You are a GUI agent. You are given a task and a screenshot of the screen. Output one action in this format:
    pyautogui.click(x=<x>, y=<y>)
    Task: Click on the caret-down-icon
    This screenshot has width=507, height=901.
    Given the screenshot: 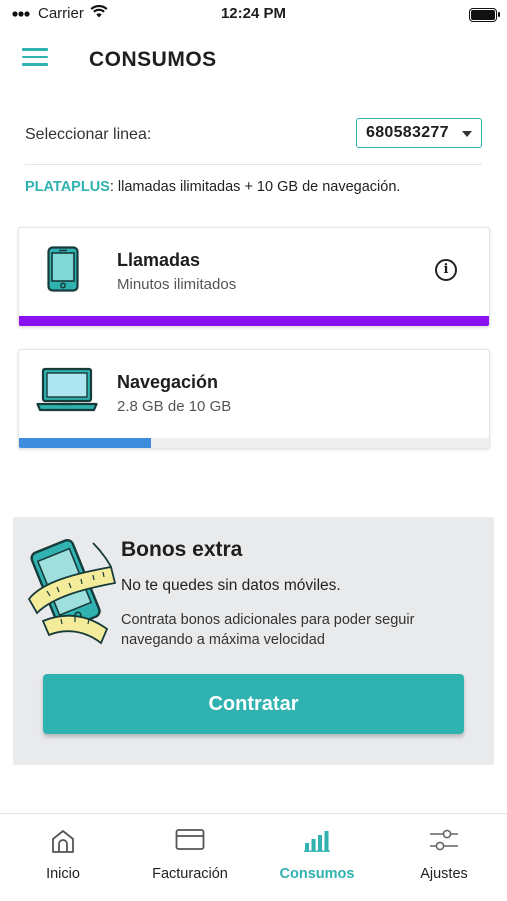 What is the action you would take?
    pyautogui.click(x=467, y=134)
    